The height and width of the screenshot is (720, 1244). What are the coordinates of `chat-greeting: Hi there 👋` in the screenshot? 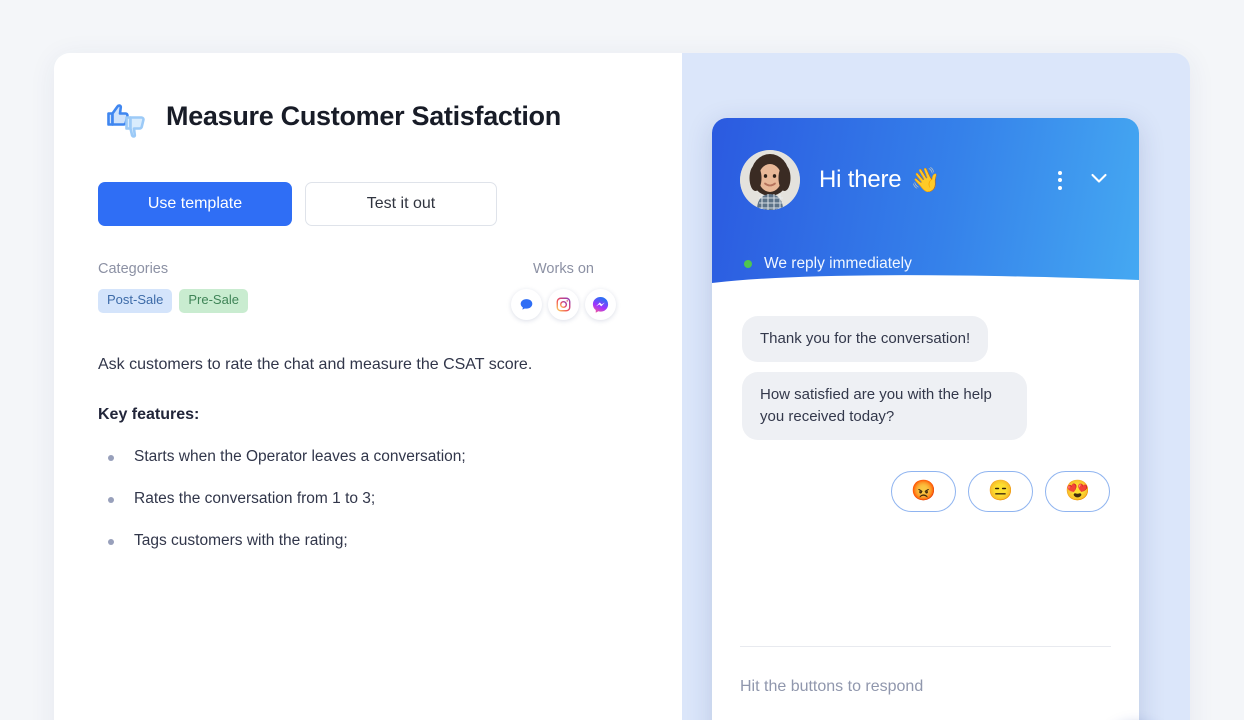 It's located at (879, 180).